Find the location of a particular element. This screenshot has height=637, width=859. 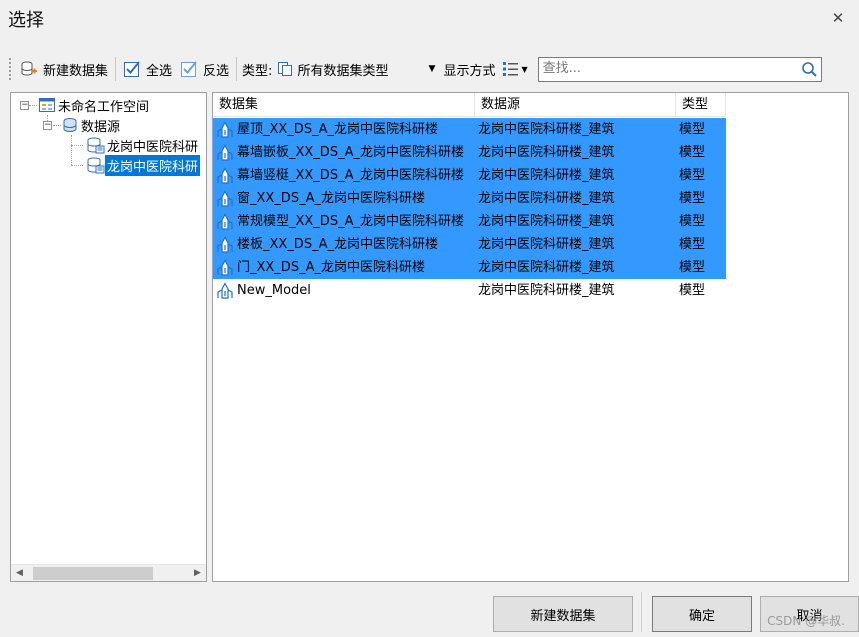

table-row: 楼板_XX_DS_A_龙岗中医院科研楼 龙岗中医院科研楼_建筑 模型 is located at coordinates (469, 244).